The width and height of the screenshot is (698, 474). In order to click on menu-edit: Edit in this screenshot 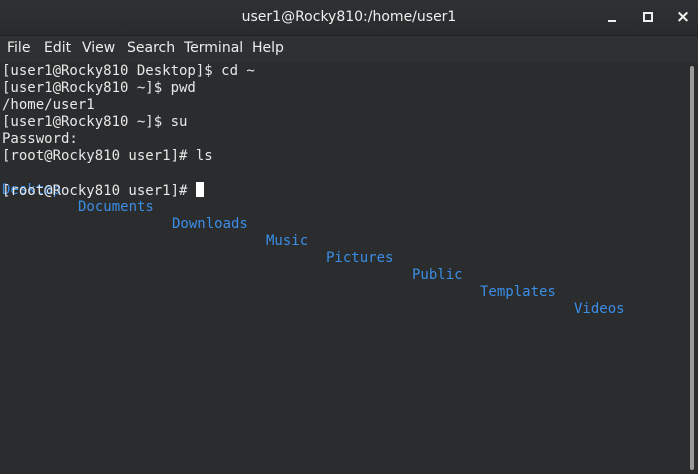, I will do `click(57, 48)`.